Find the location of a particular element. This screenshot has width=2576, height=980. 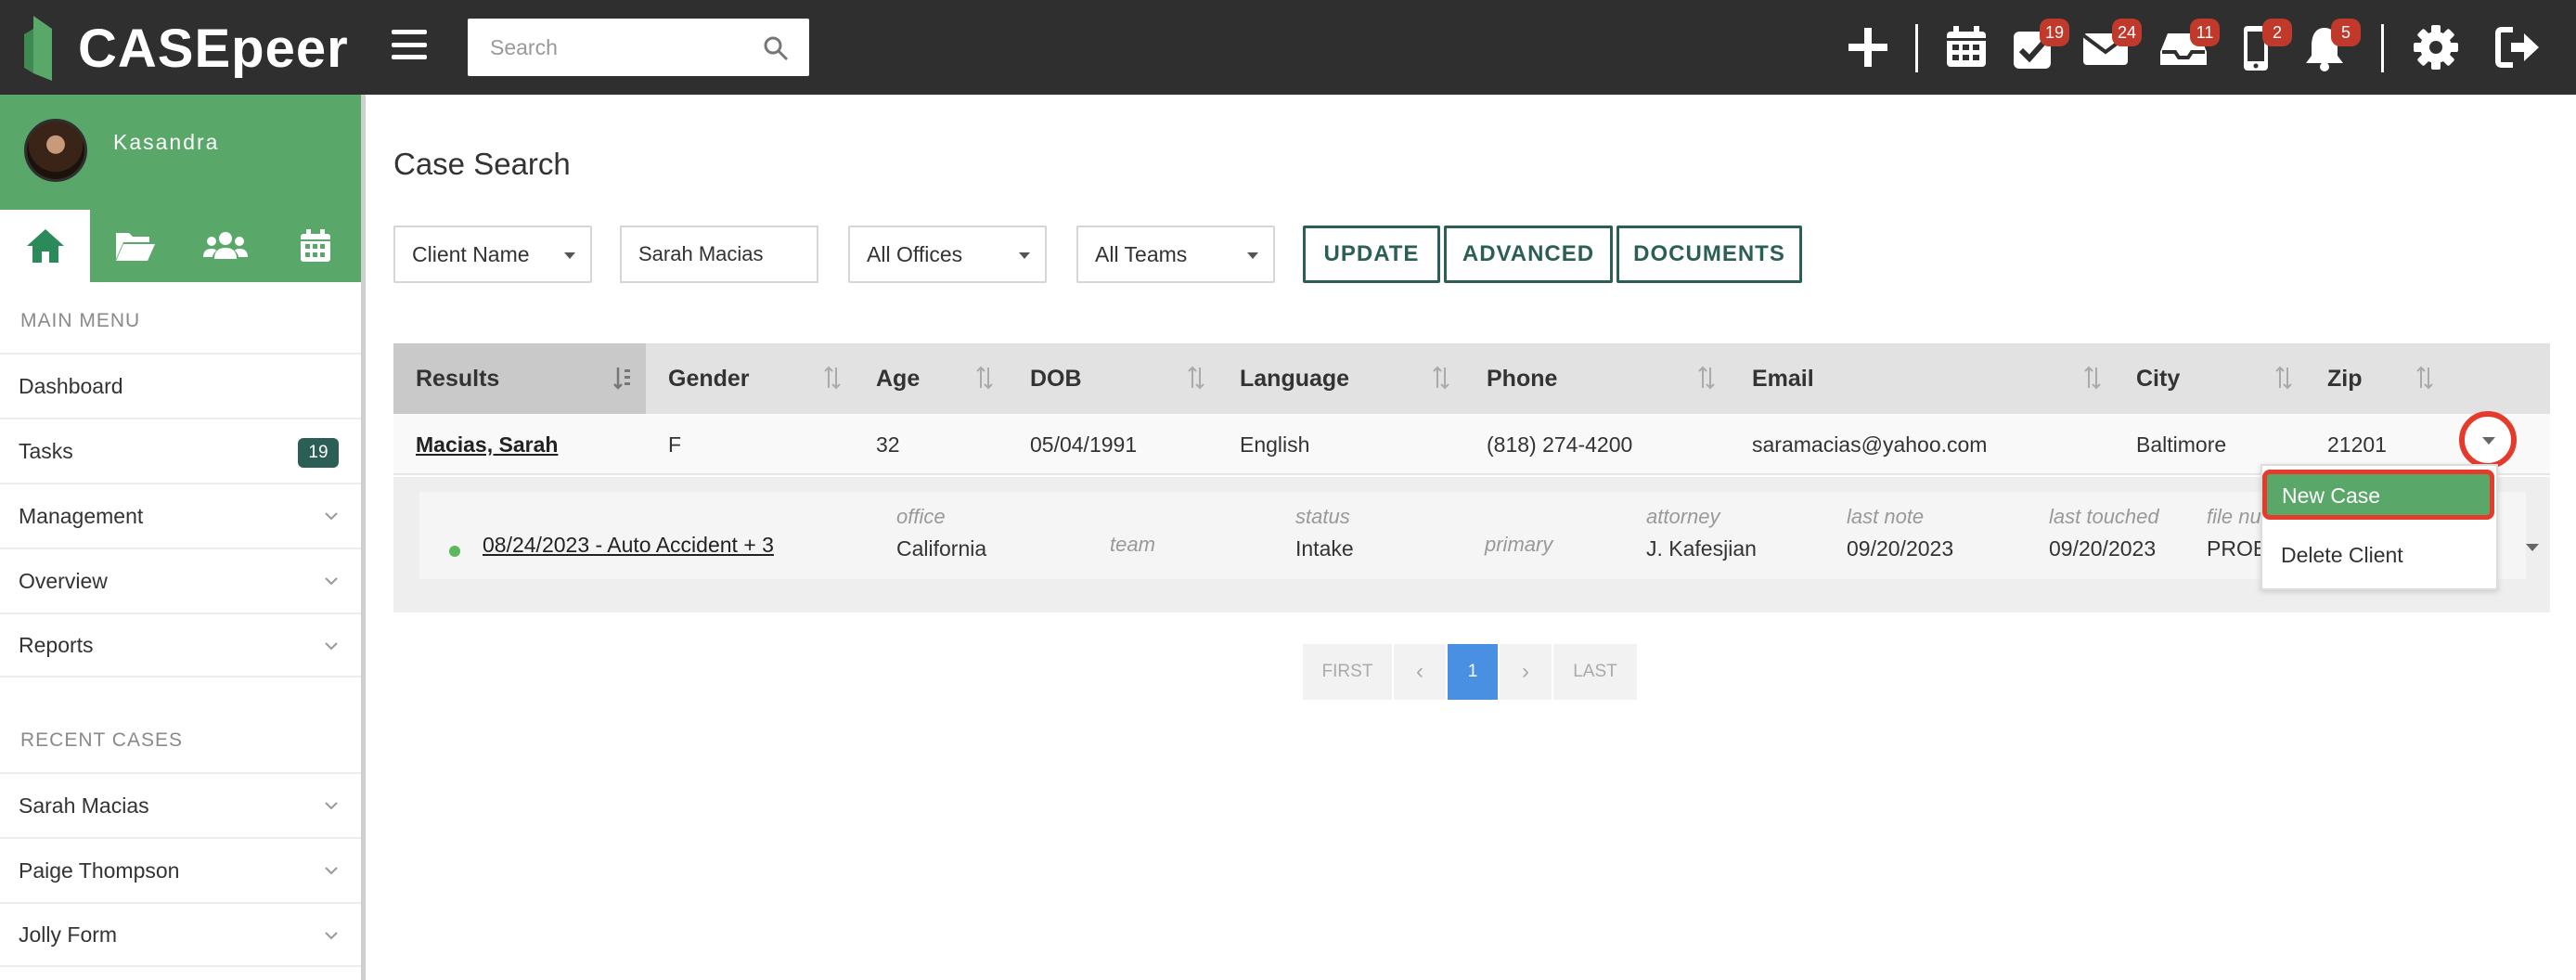

hamburger-menu-icon is located at coordinates (410, 44).